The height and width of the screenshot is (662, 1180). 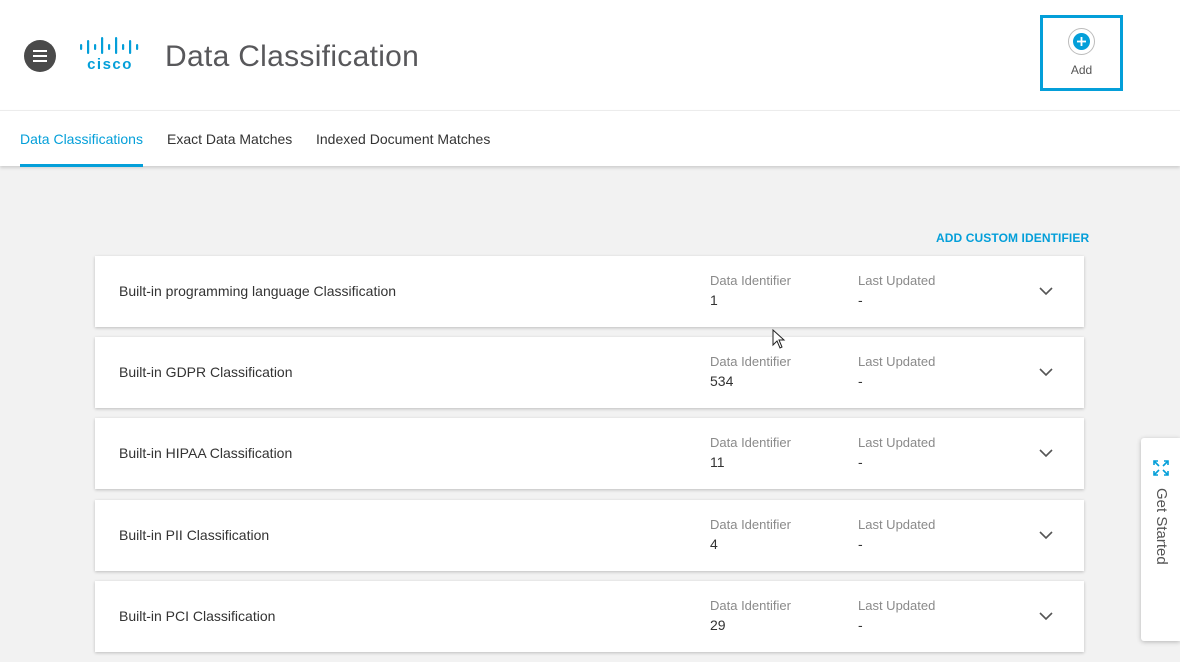 What do you see at coordinates (1081, 70) in the screenshot?
I see `add-button-label: Add` at bounding box center [1081, 70].